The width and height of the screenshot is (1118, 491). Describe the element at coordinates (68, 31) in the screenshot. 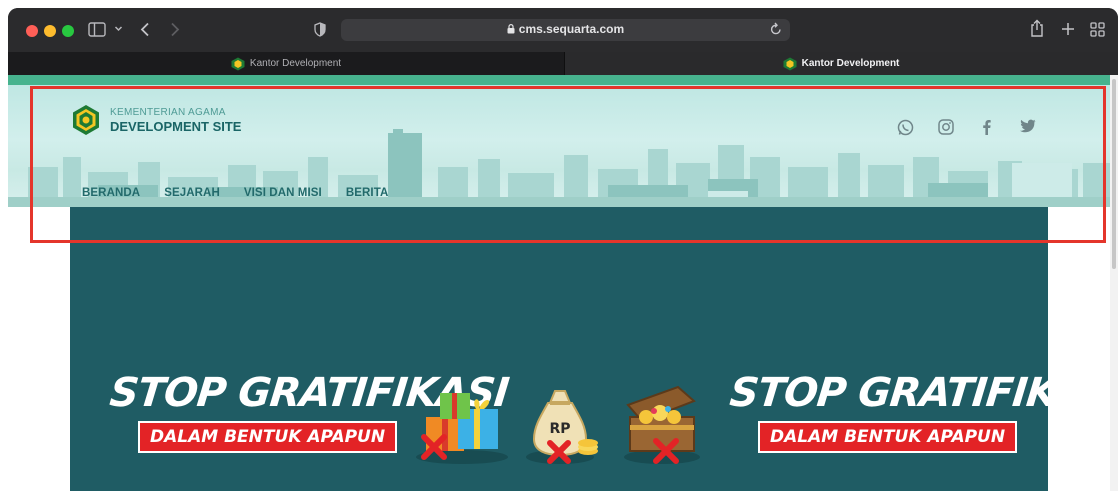

I see `maximize-window-button` at that location.